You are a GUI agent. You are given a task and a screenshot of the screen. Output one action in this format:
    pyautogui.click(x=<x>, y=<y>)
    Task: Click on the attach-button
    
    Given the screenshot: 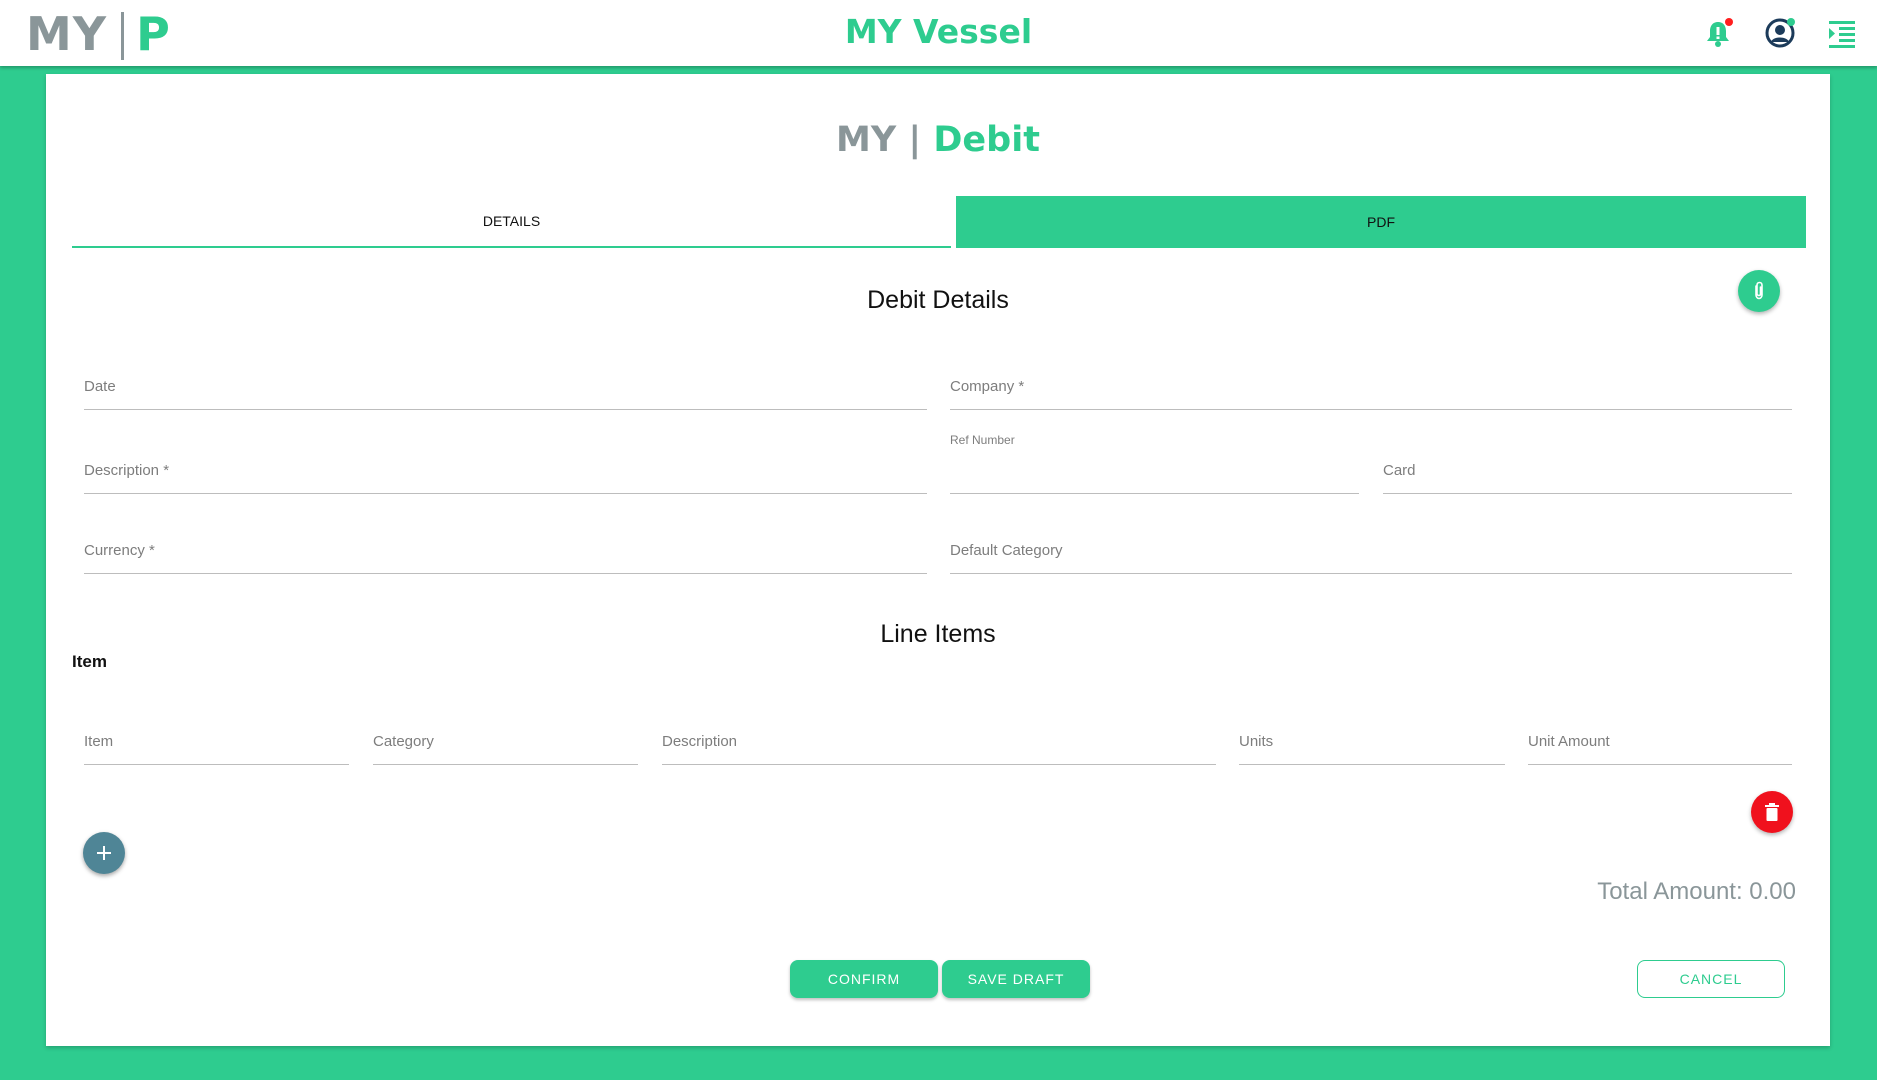 What is the action you would take?
    pyautogui.click(x=1759, y=291)
    